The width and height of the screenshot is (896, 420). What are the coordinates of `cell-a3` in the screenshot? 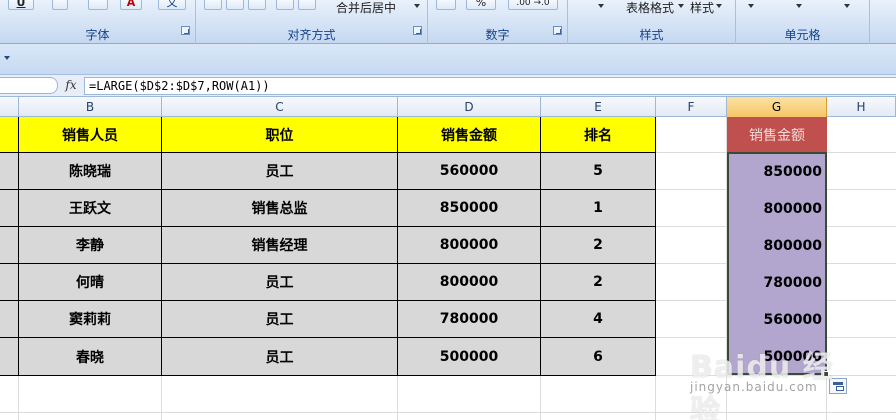 It's located at (9, 208).